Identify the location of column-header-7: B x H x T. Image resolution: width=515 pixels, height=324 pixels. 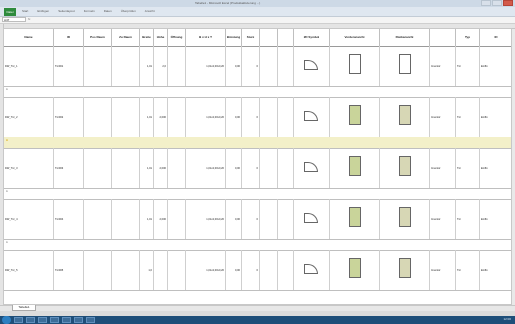
(206, 37).